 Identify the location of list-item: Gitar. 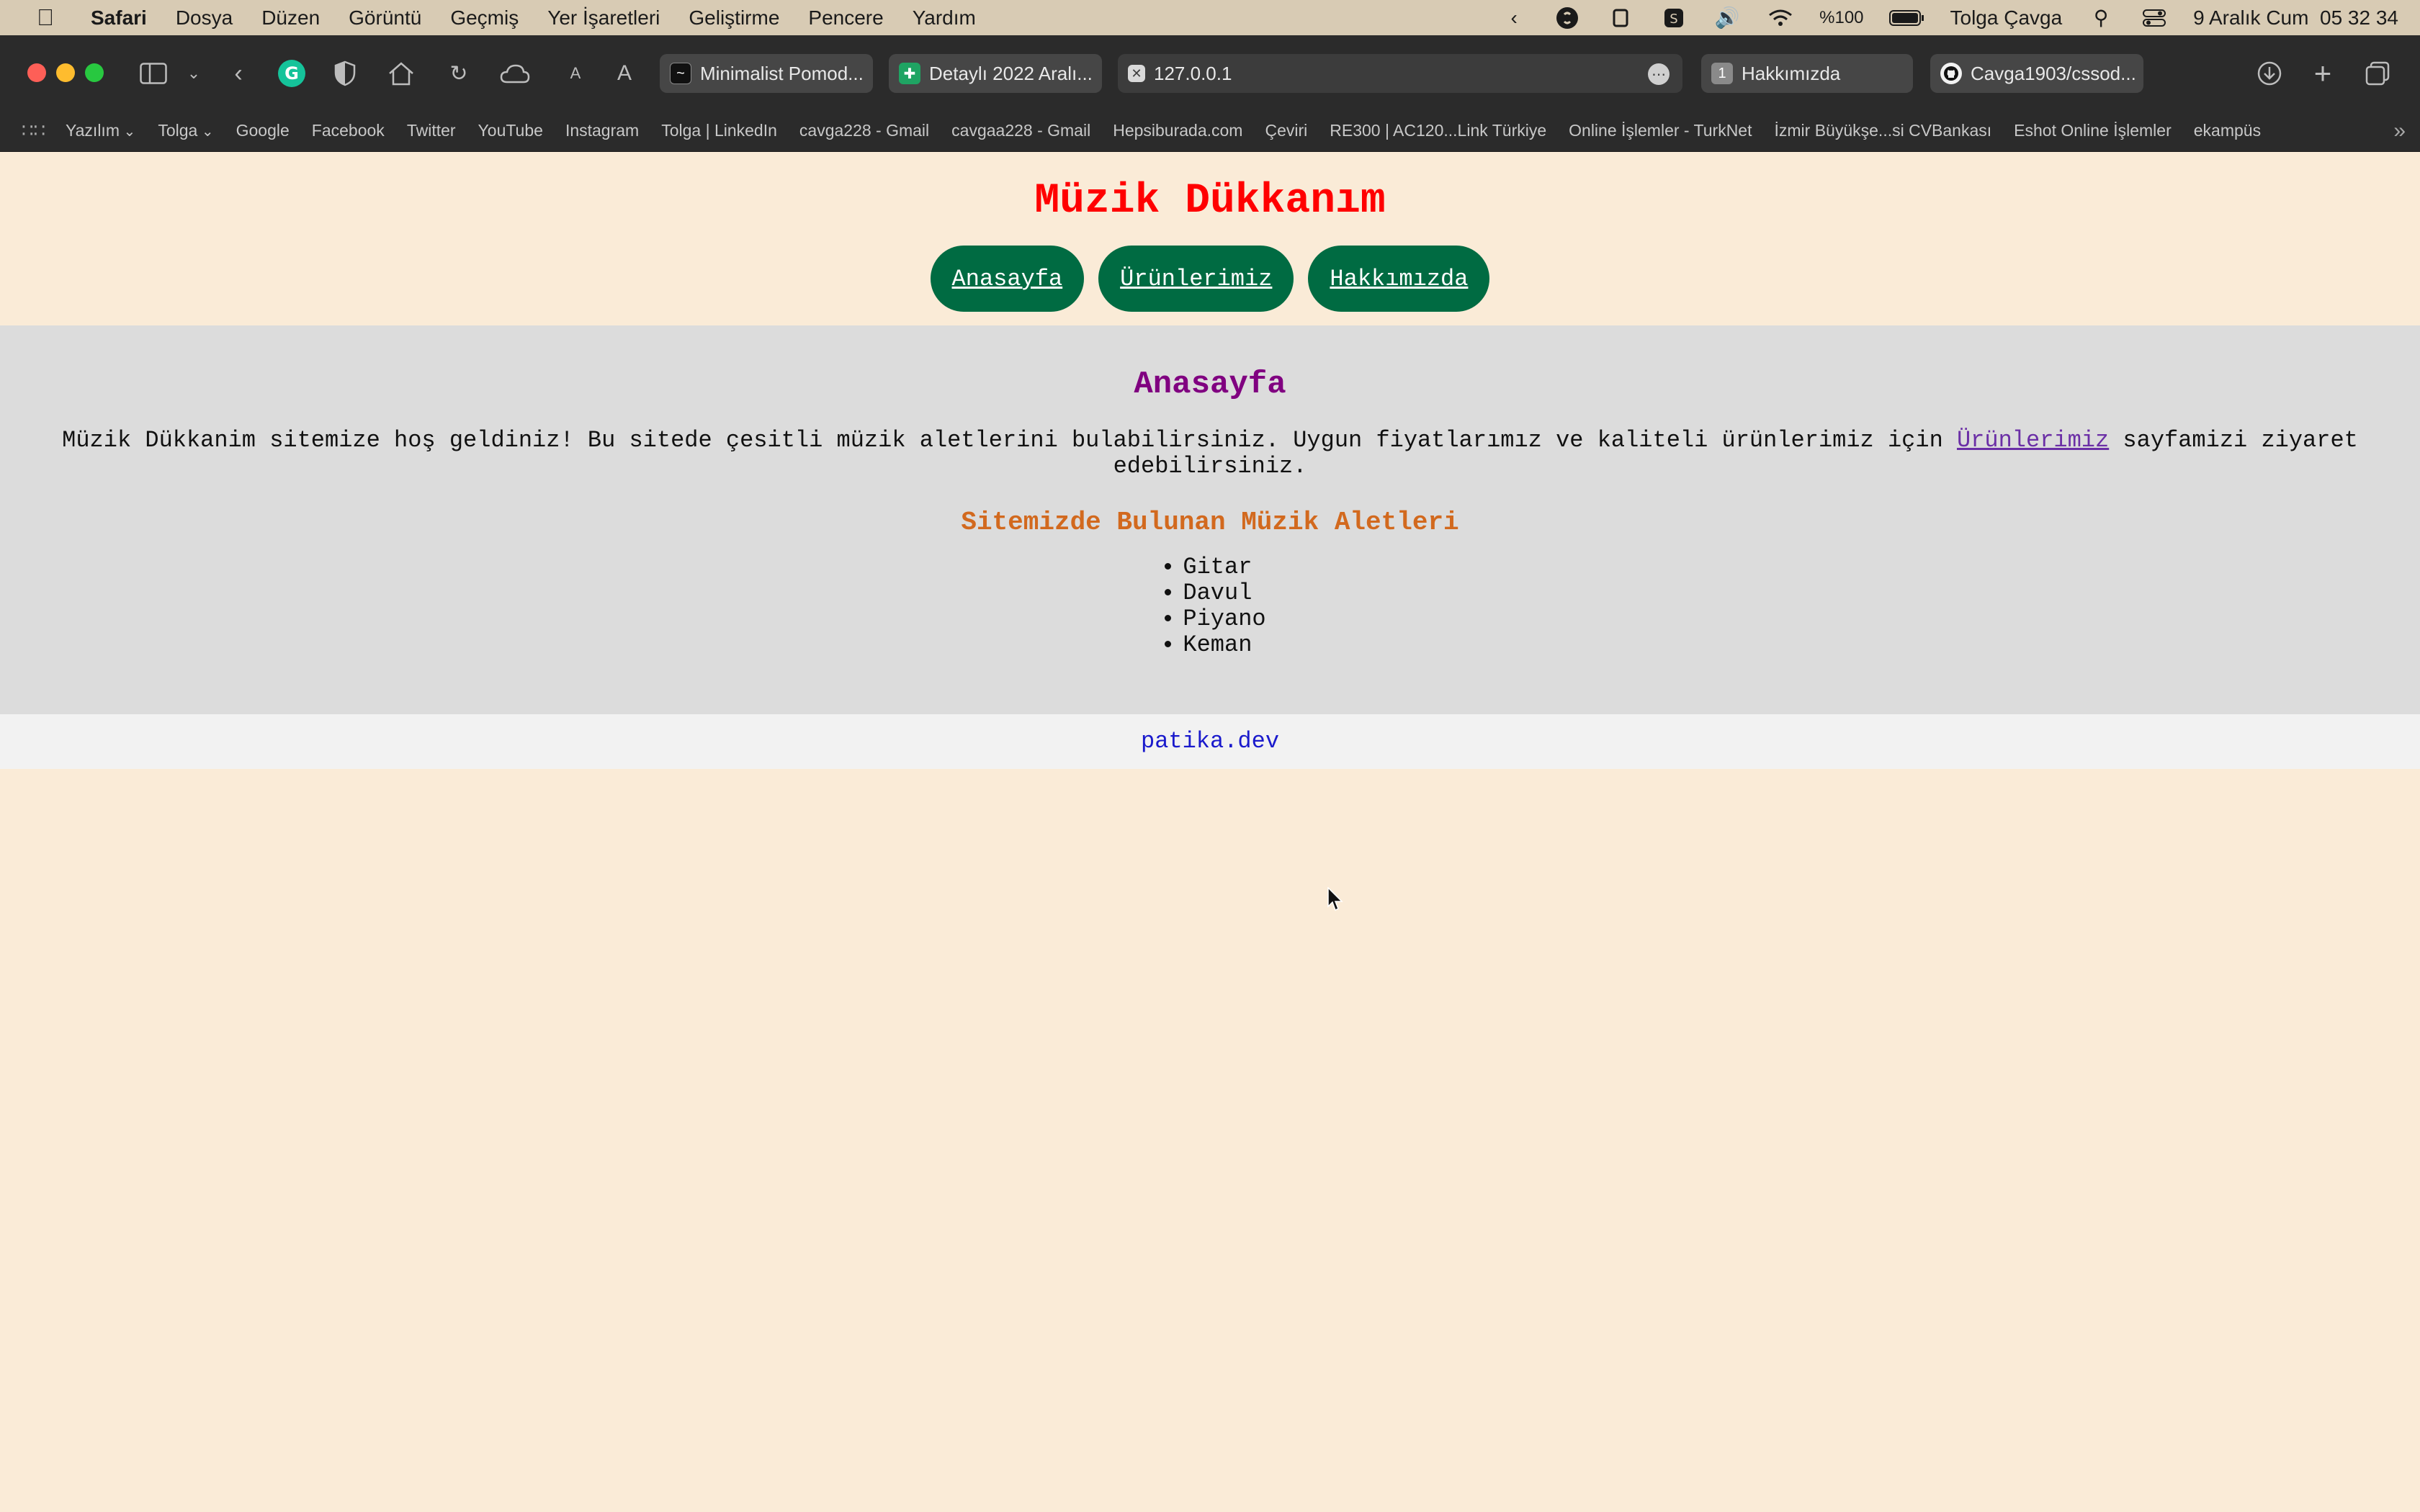
(1224, 567).